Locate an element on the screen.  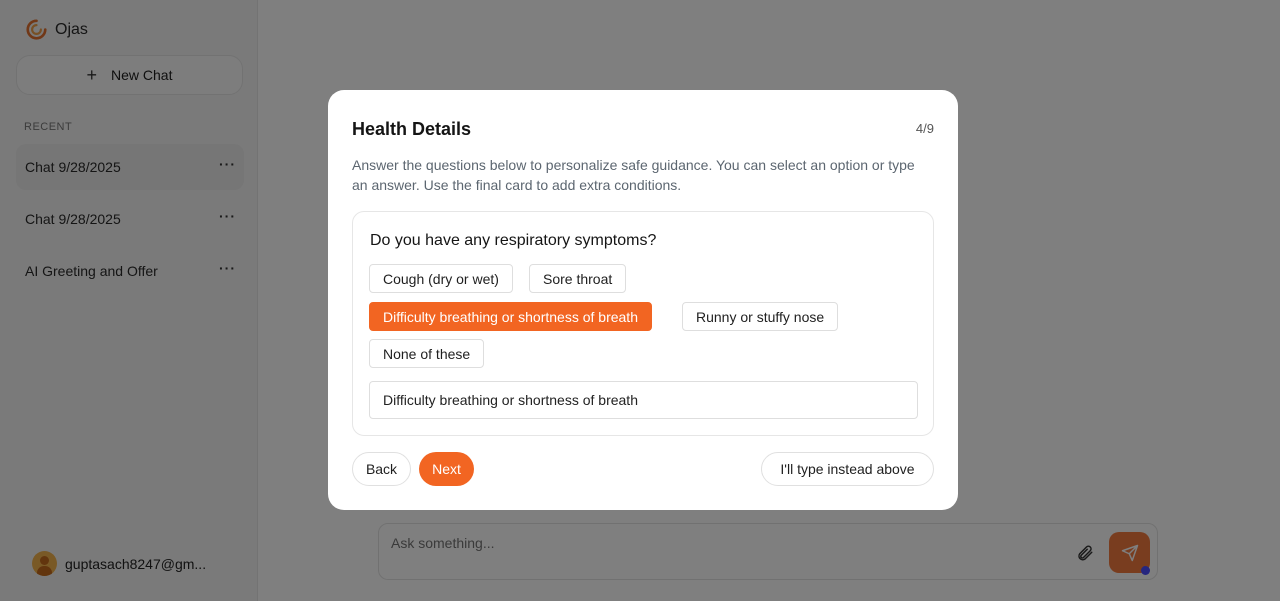
option-sore-throat: Sore throat is located at coordinates (578, 278).